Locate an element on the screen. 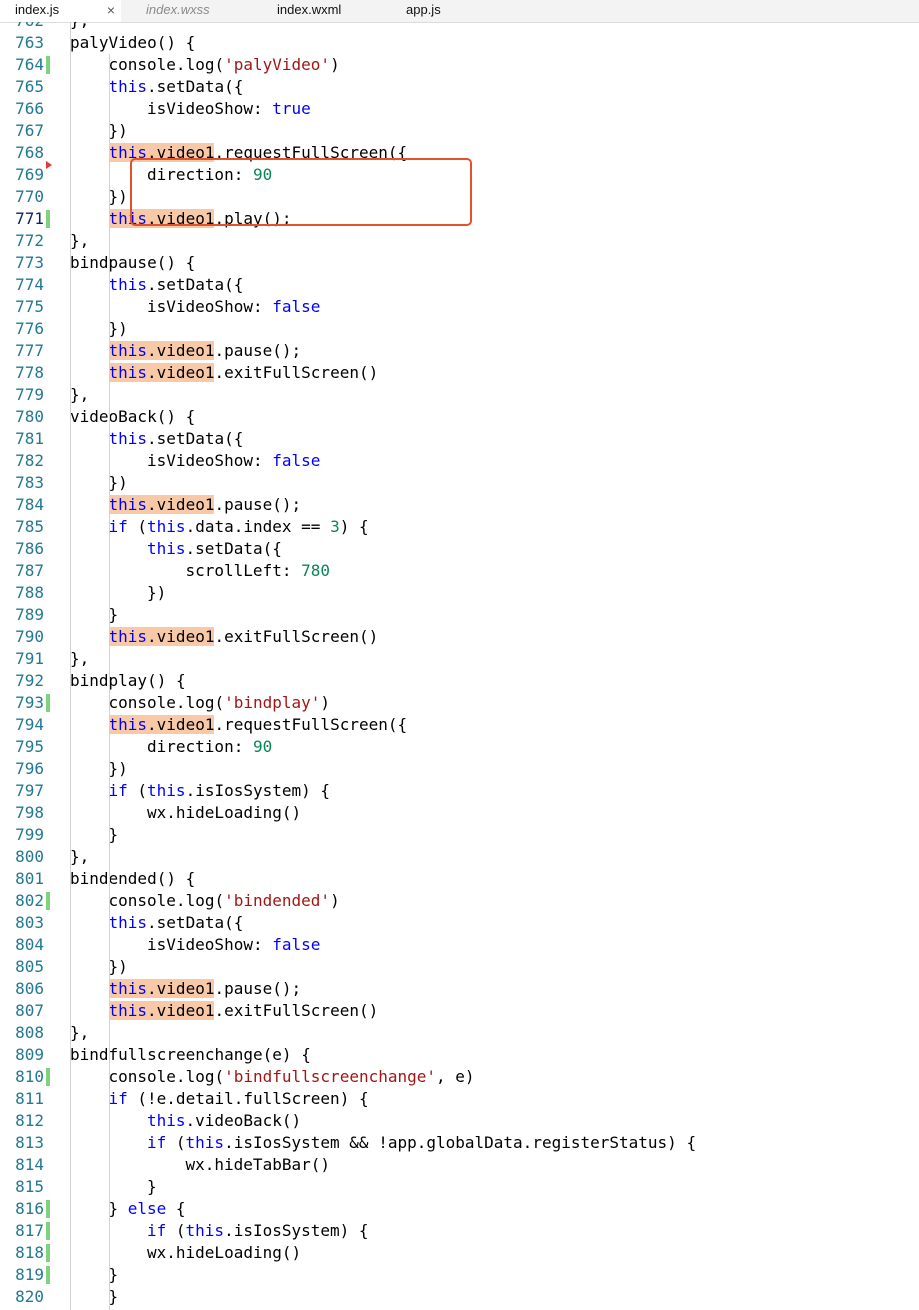  line-number: 763 is located at coordinates (22, 43).